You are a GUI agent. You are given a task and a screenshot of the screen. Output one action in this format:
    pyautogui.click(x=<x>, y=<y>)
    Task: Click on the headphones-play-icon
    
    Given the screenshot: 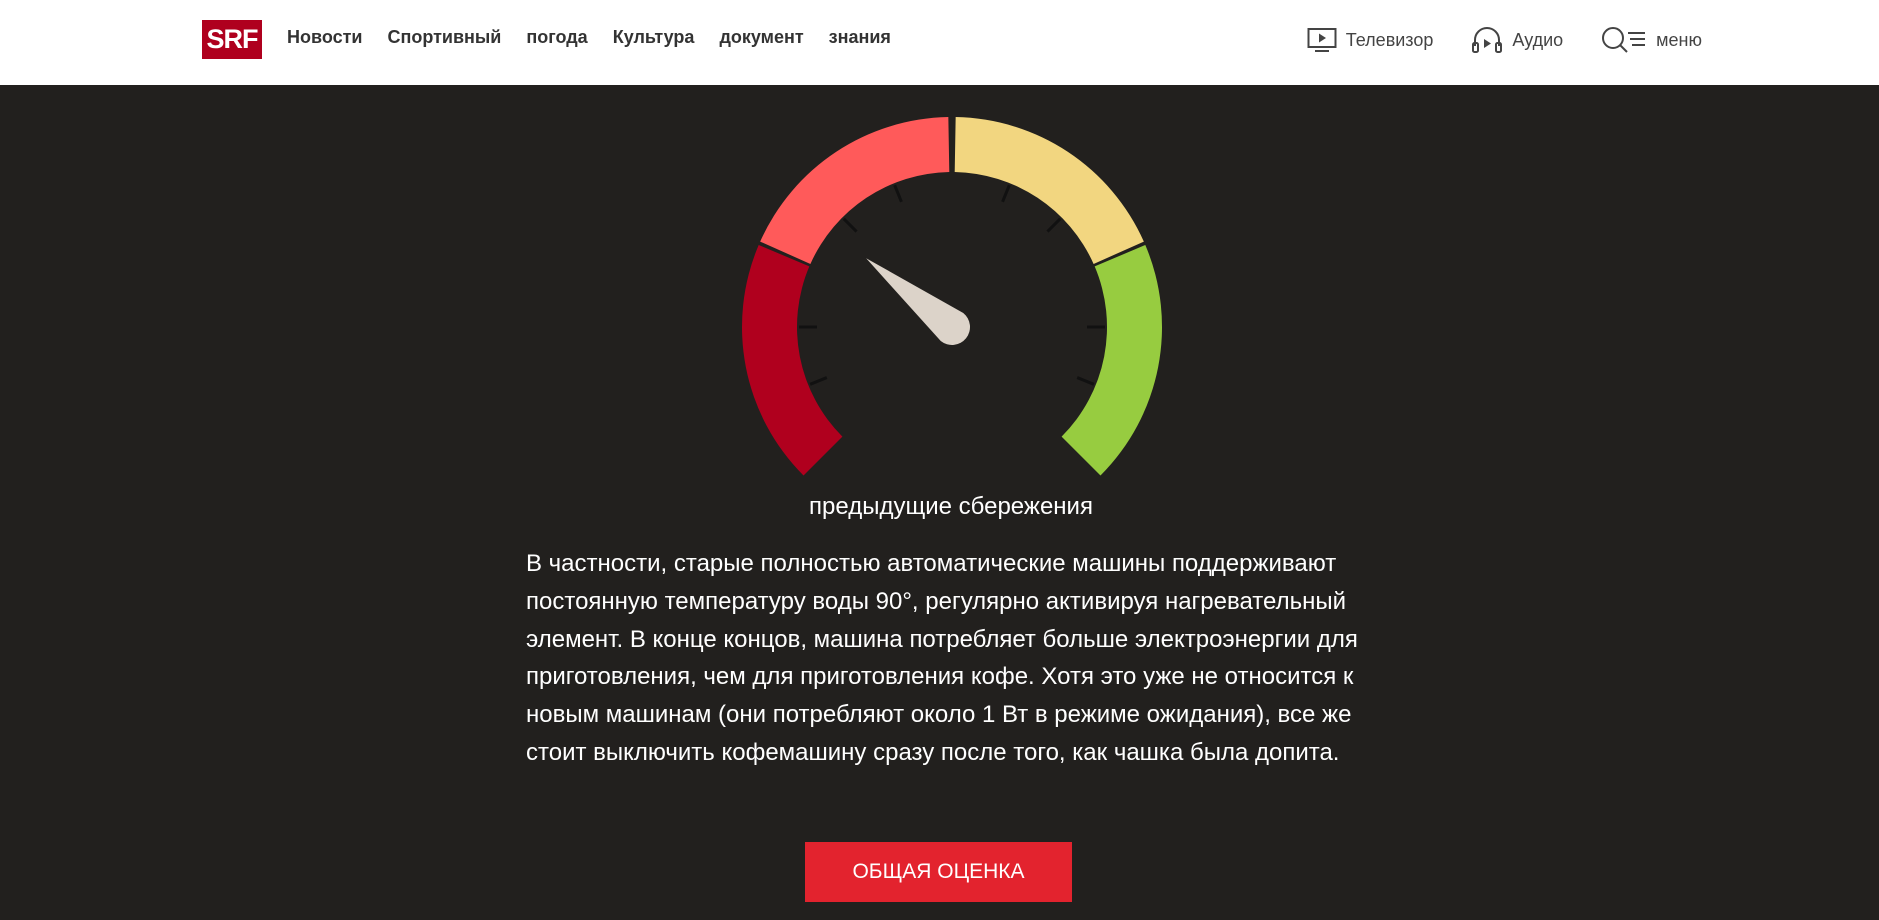 What is the action you would take?
    pyautogui.click(x=1487, y=40)
    